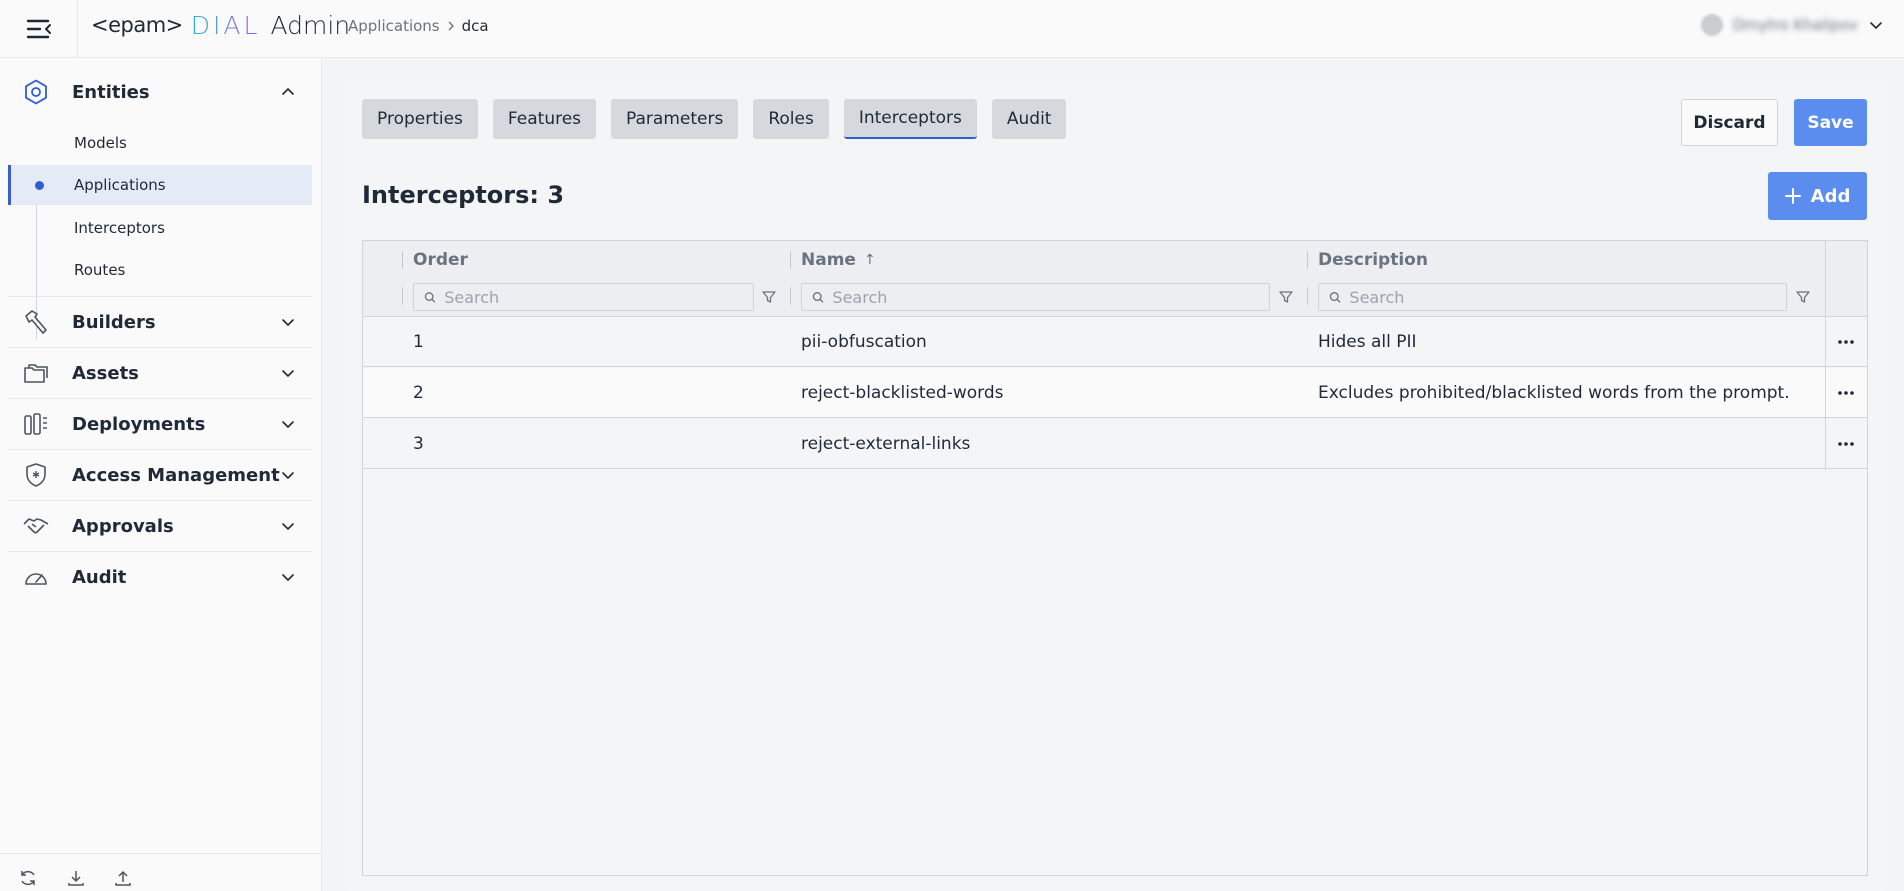 Image resolution: width=1904 pixels, height=891 pixels. I want to click on sidebar-section-assets: Assets, so click(160, 373).